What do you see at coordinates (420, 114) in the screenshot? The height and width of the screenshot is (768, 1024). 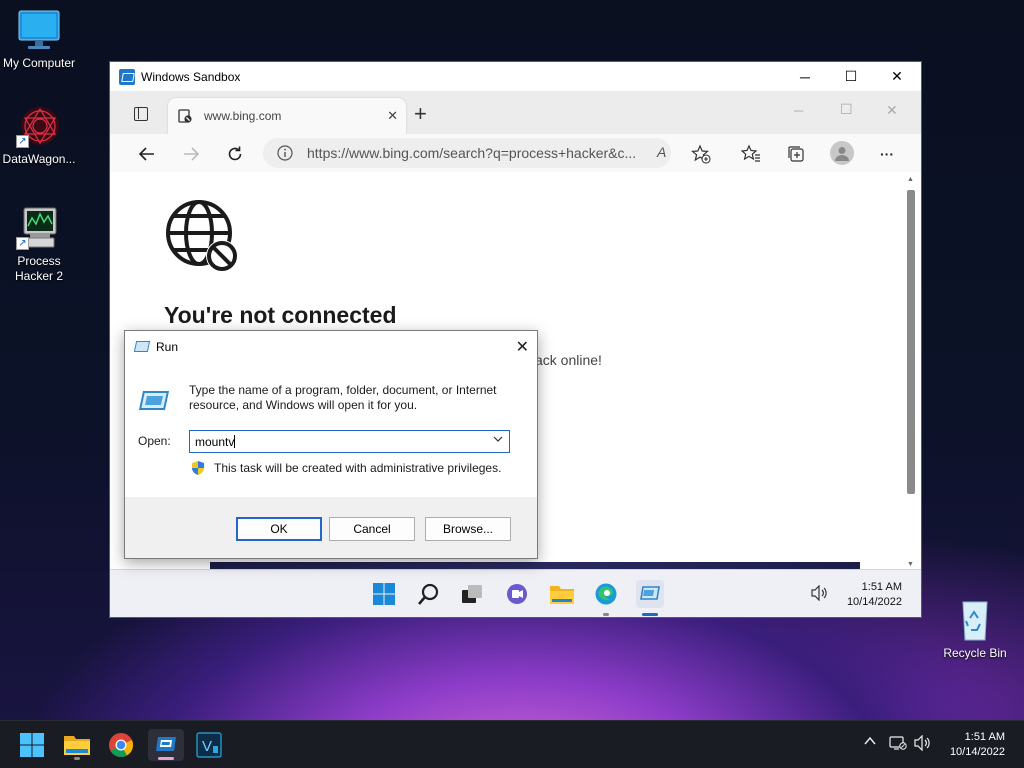 I see `new-tab-button: +` at bounding box center [420, 114].